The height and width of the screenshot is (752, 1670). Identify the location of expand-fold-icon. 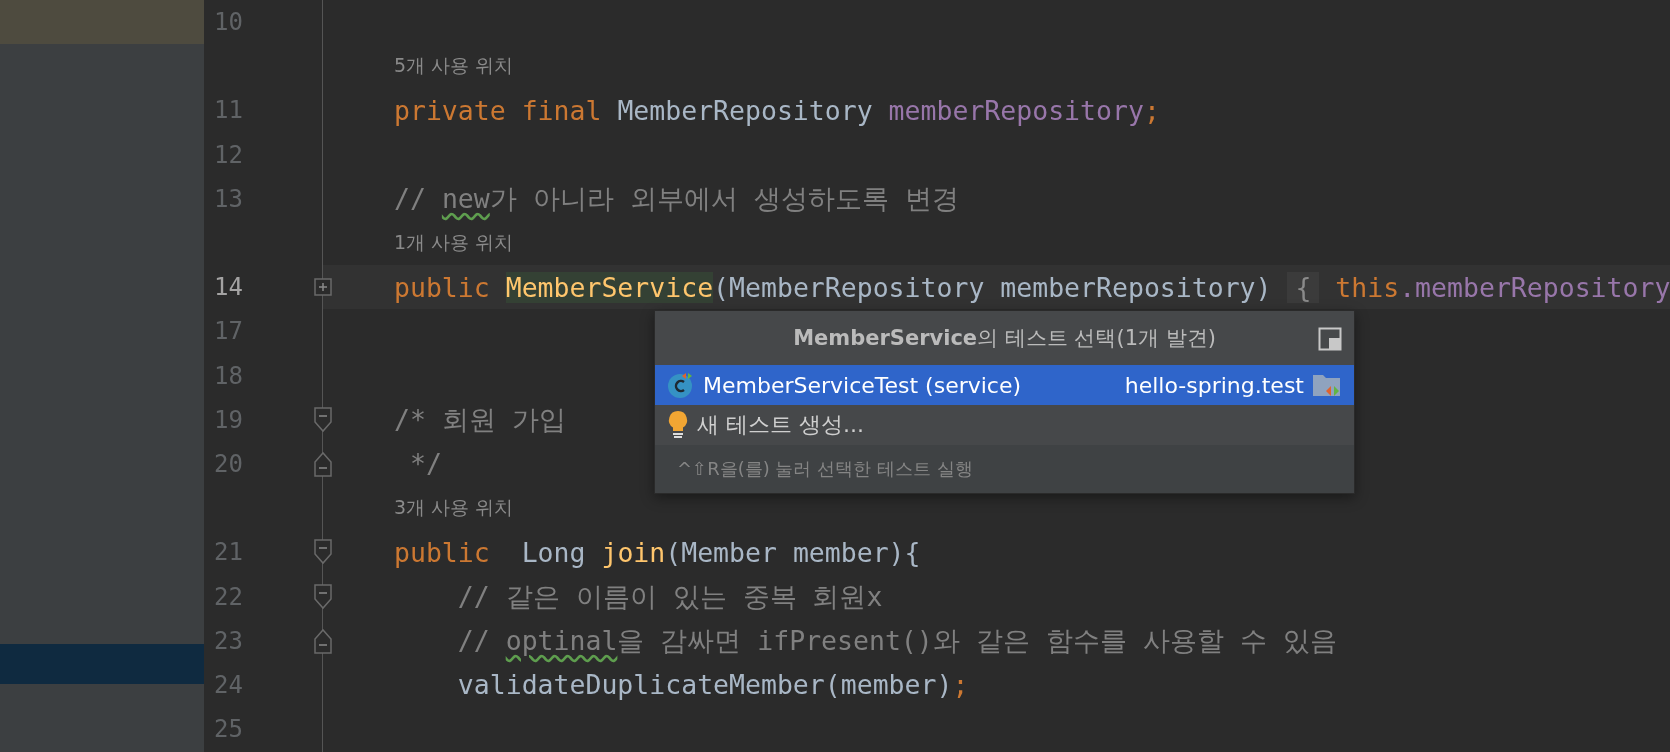
(323, 287).